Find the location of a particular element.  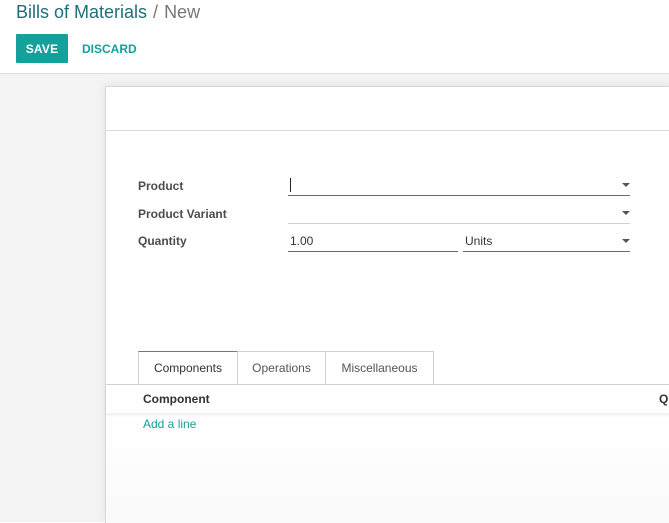

tab-components: Components is located at coordinates (188, 368).